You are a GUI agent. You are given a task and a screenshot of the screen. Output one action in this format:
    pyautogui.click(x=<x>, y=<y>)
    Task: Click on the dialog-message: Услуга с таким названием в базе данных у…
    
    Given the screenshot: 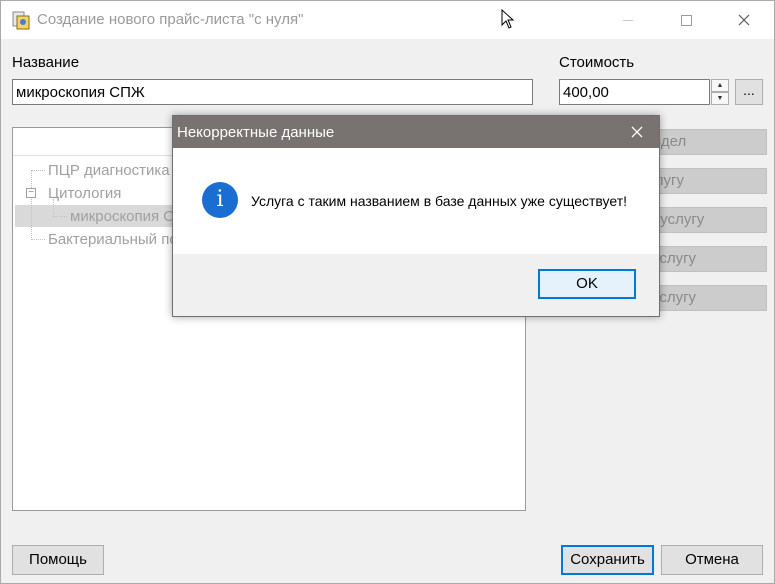 What is the action you would take?
    pyautogui.click(x=439, y=201)
    